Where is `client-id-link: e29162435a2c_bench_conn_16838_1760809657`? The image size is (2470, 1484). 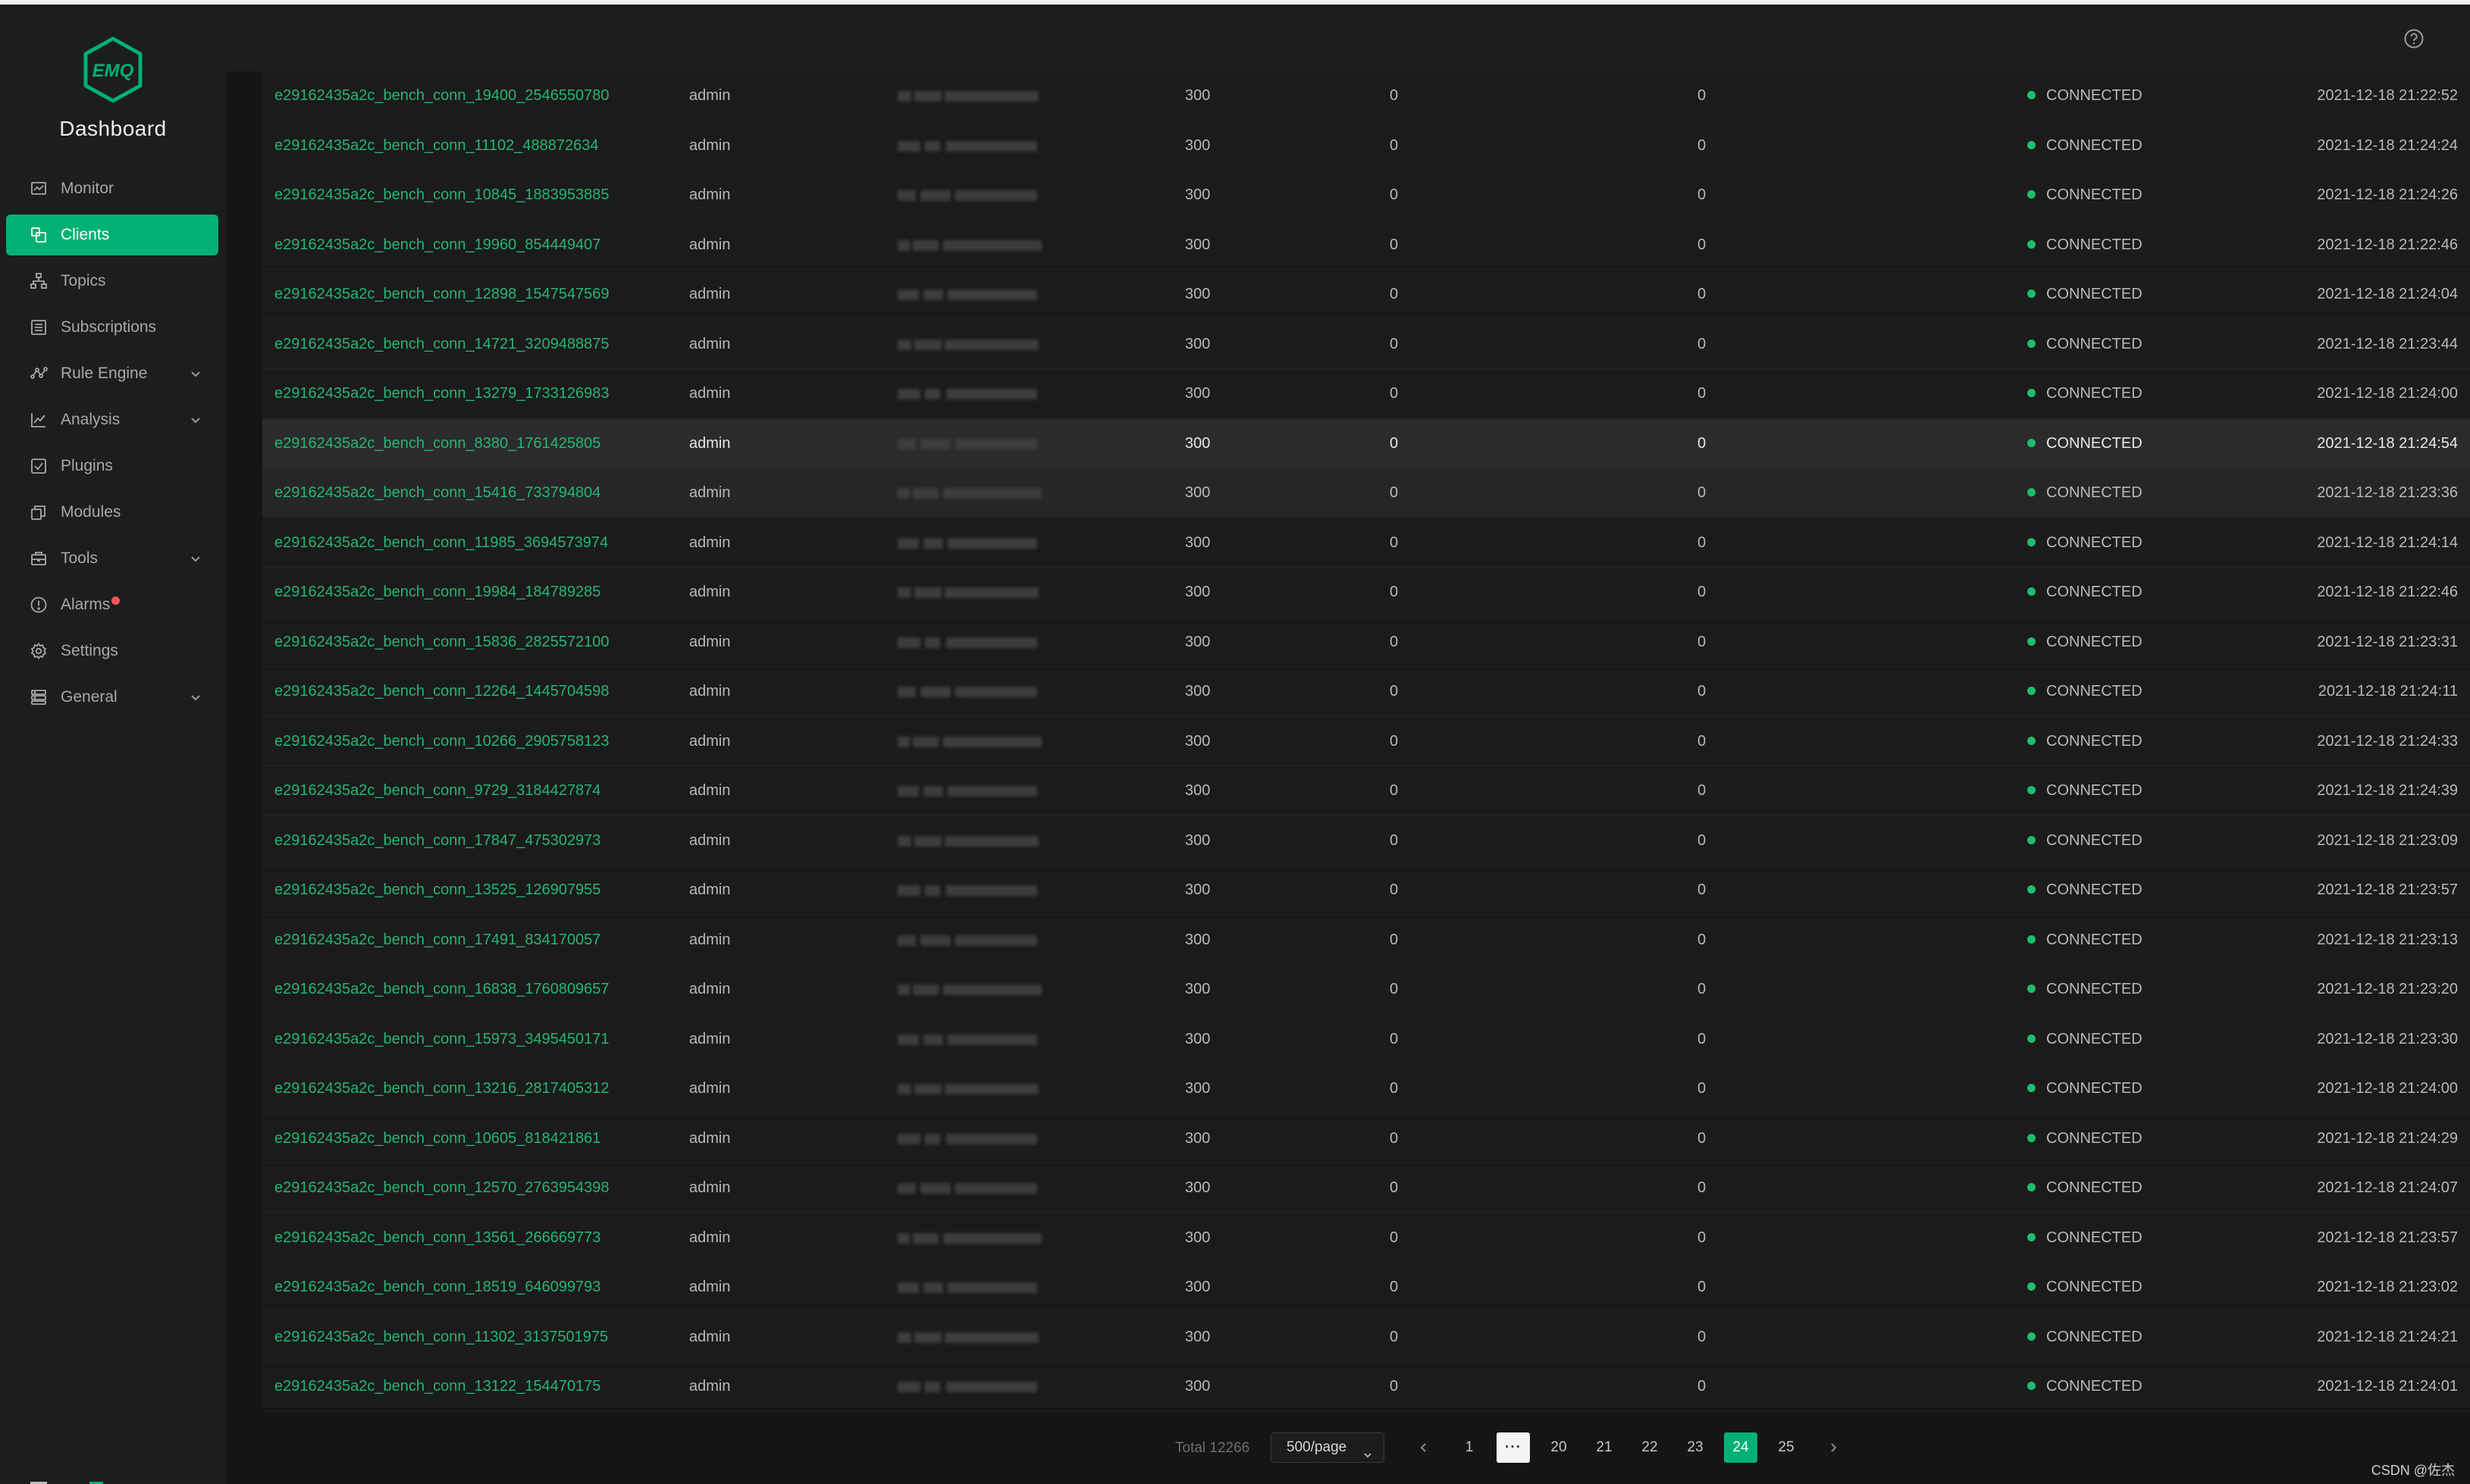 client-id-link: e29162435a2c_bench_conn_16838_1760809657 is located at coordinates (442, 990).